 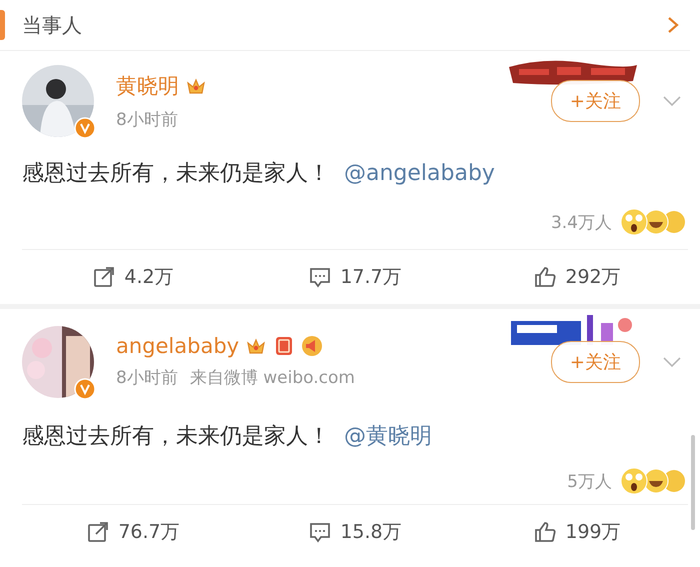 What do you see at coordinates (371, 532) in the screenshot?
I see `action-count: 15.8万` at bounding box center [371, 532].